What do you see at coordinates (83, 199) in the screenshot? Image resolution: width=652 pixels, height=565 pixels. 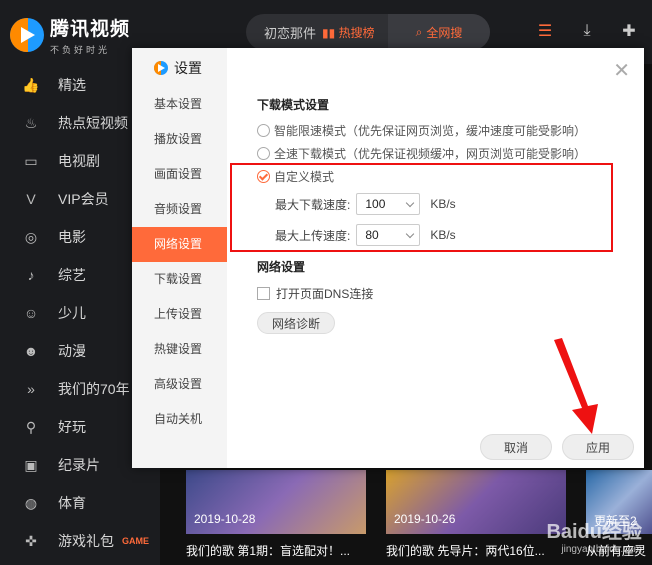 I see `sidebar-item-label: VIP会员` at bounding box center [83, 199].